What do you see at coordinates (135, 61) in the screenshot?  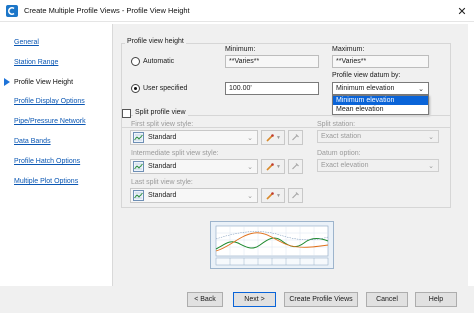 I see `automatic-radio` at bounding box center [135, 61].